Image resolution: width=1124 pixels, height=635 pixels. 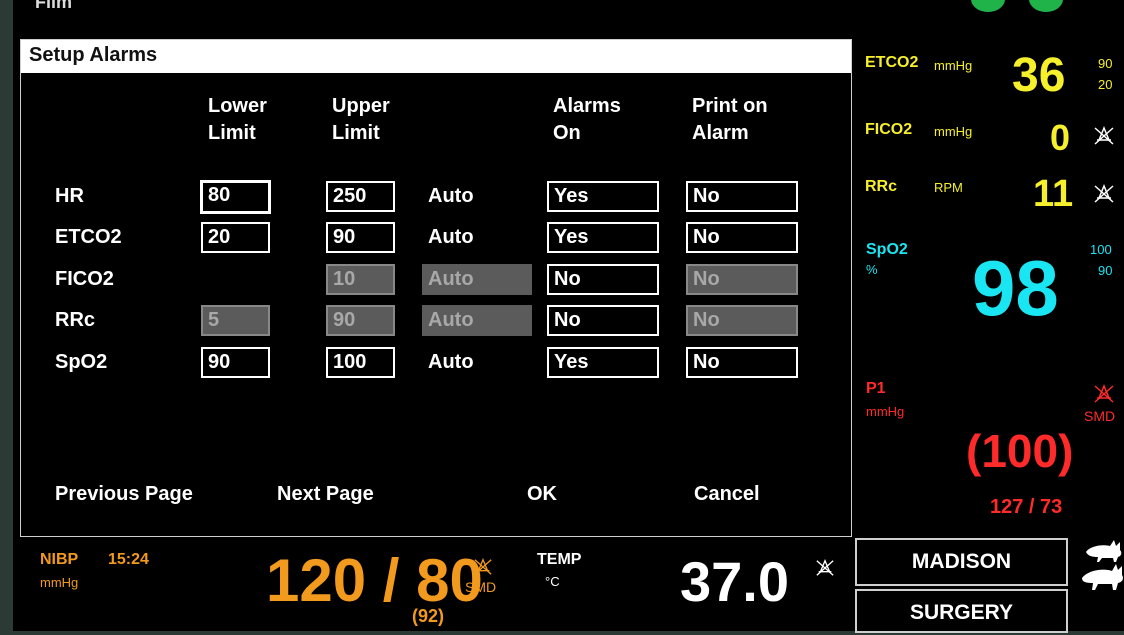 I want to click on p1-unit: mmHg, so click(x=885, y=411).